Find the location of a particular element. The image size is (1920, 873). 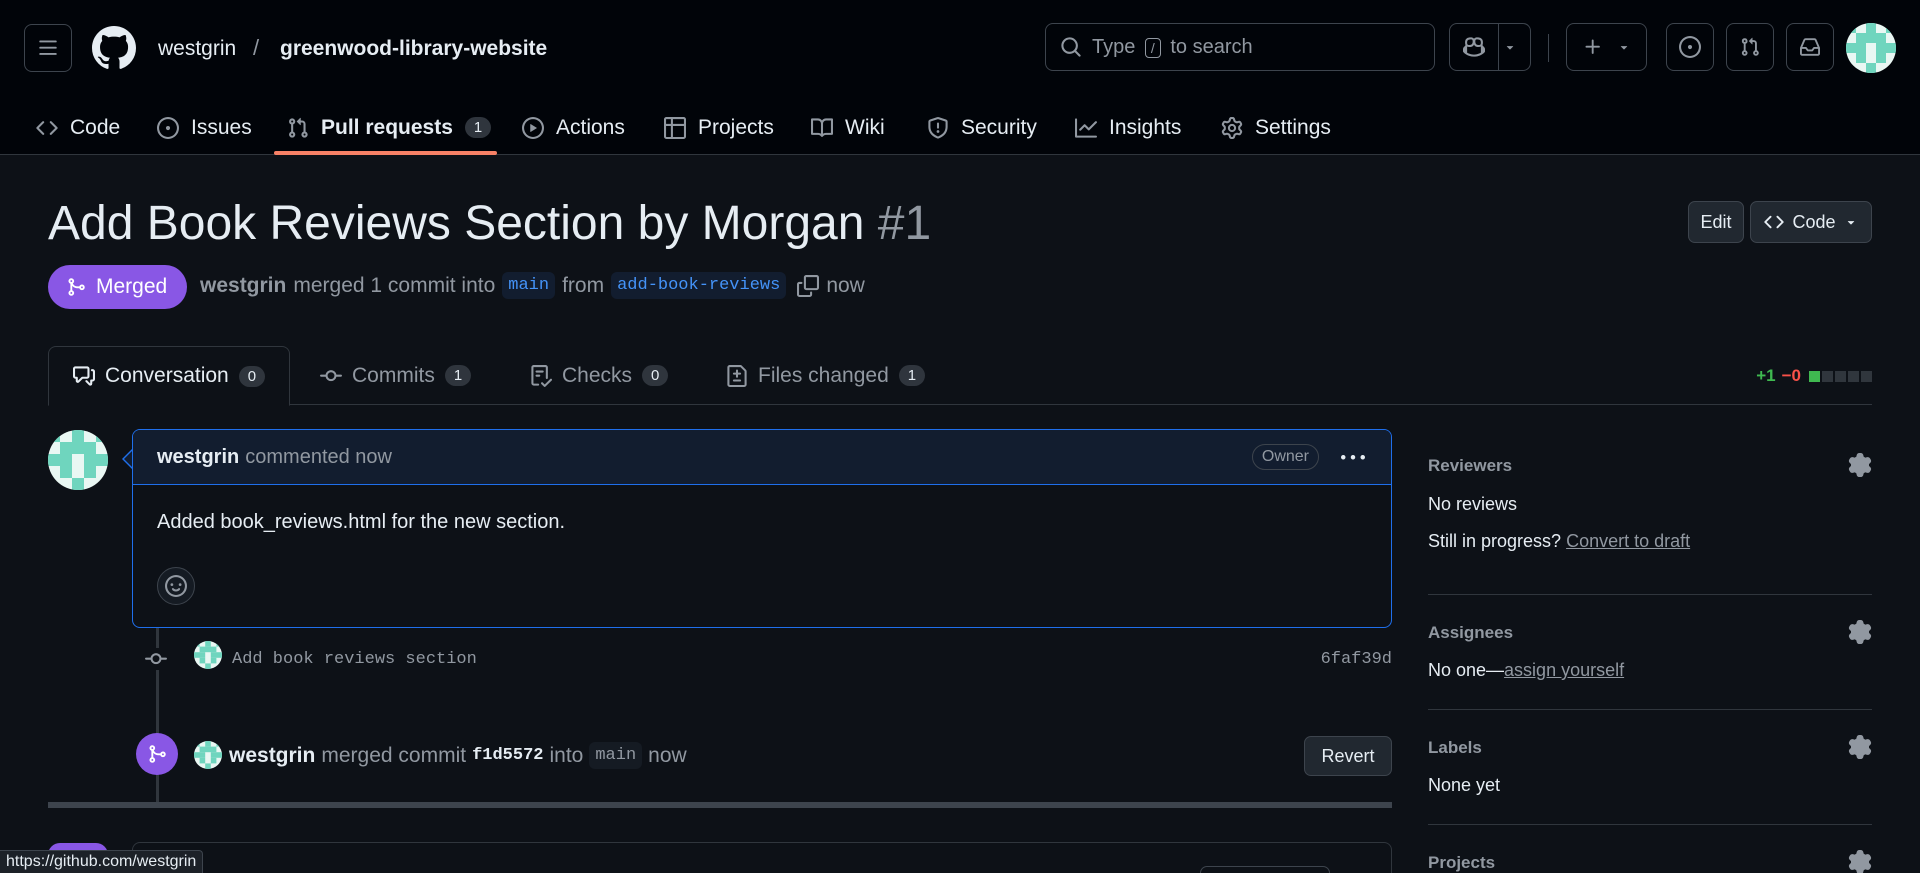

draft-prompt: Still in progress? Convert to draft is located at coordinates (1559, 541).